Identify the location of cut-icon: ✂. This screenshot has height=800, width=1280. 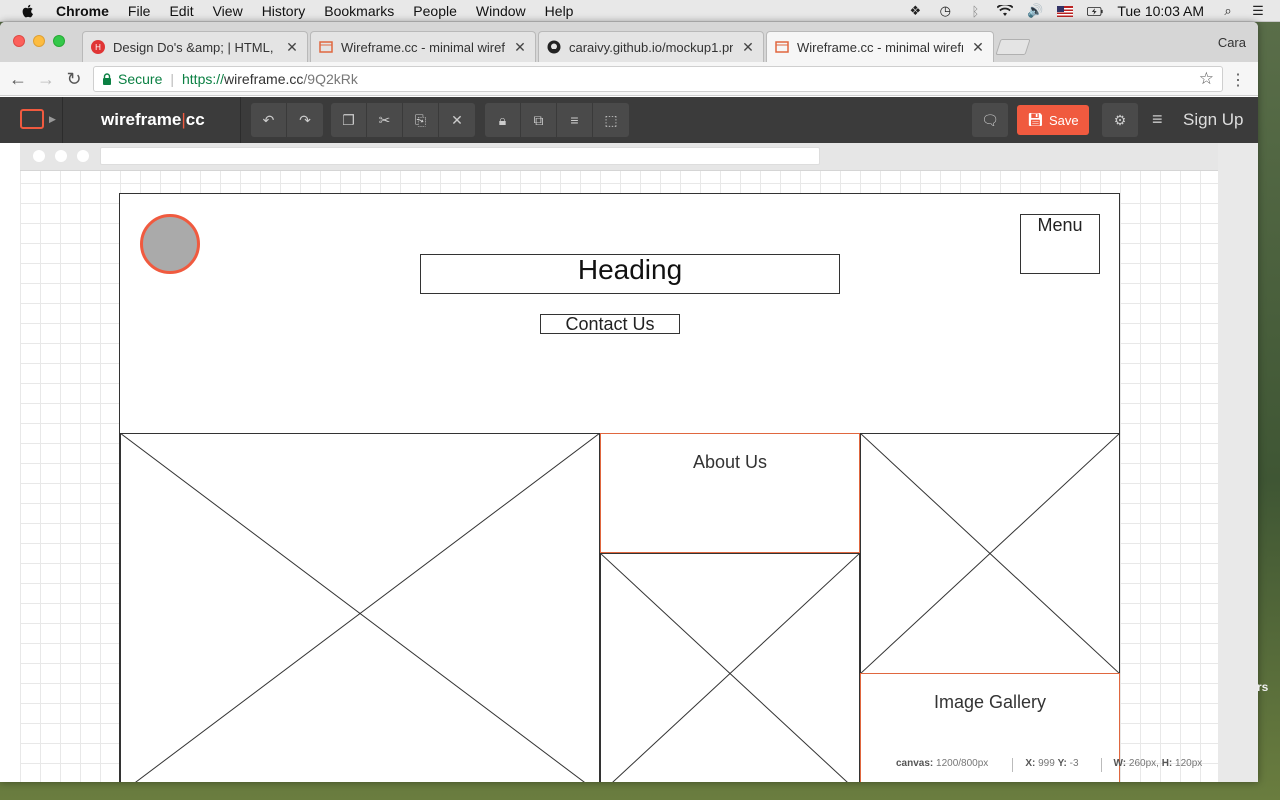
(385, 120).